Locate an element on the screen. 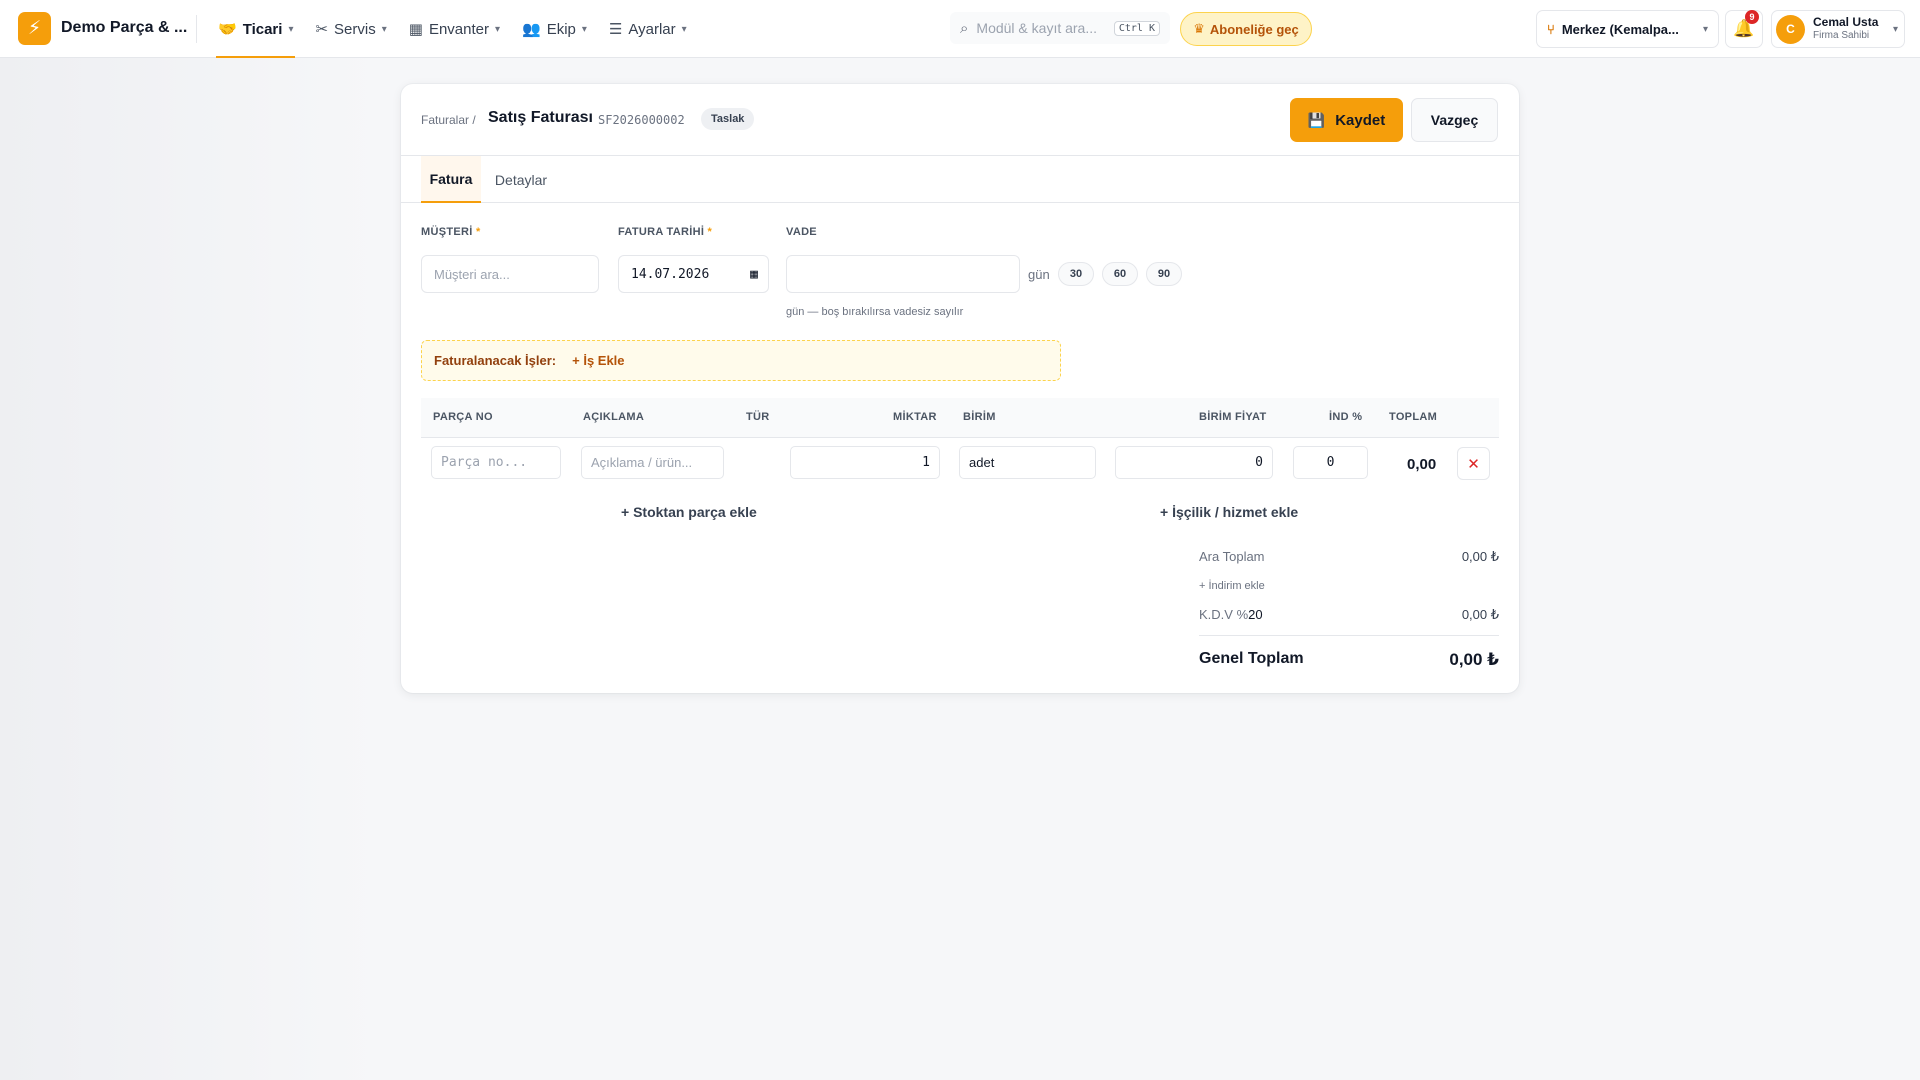  add-job-button: + İş Ekle is located at coordinates (598, 360).